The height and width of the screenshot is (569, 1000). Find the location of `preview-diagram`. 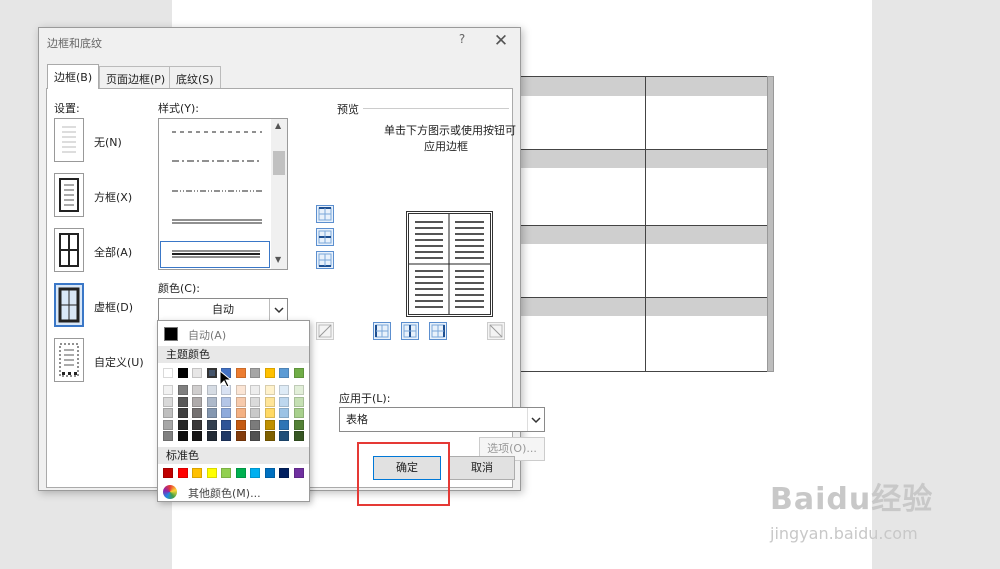

preview-diagram is located at coordinates (449, 264).